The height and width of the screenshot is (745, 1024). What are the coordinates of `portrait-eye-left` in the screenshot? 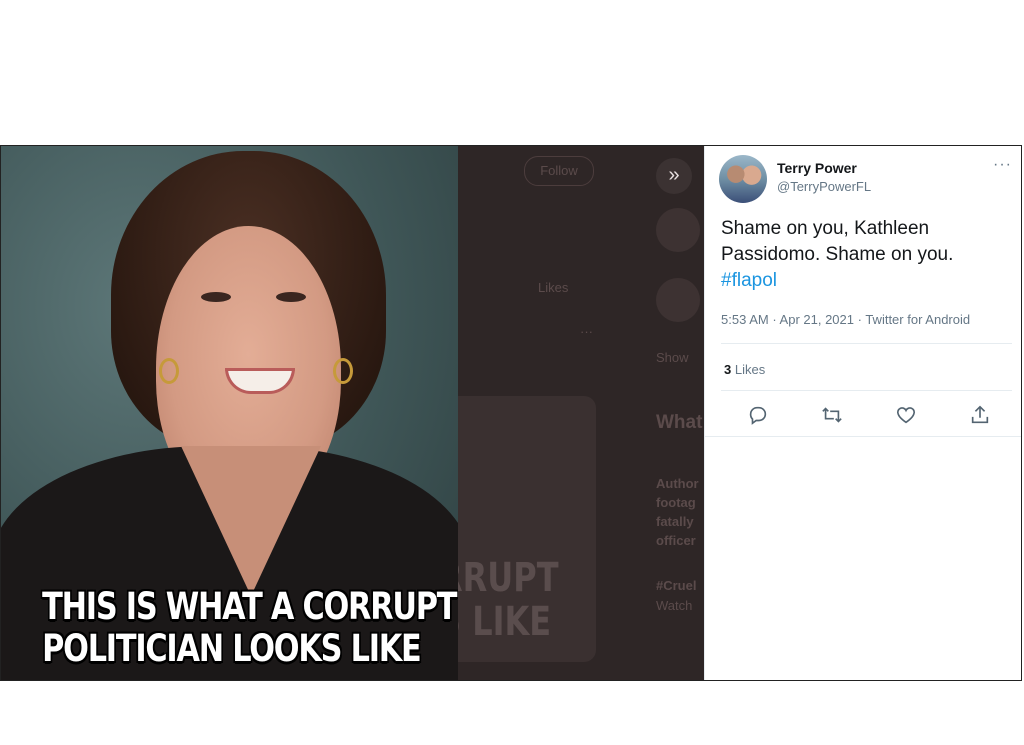 It's located at (216, 297).